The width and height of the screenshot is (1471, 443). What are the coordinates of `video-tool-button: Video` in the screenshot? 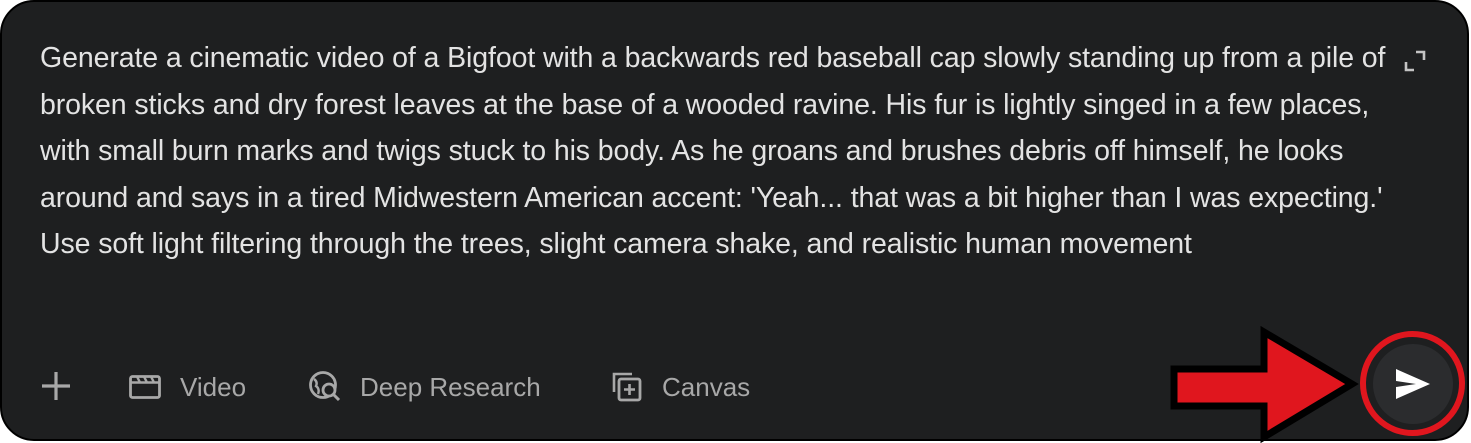 It's located at (187, 387).